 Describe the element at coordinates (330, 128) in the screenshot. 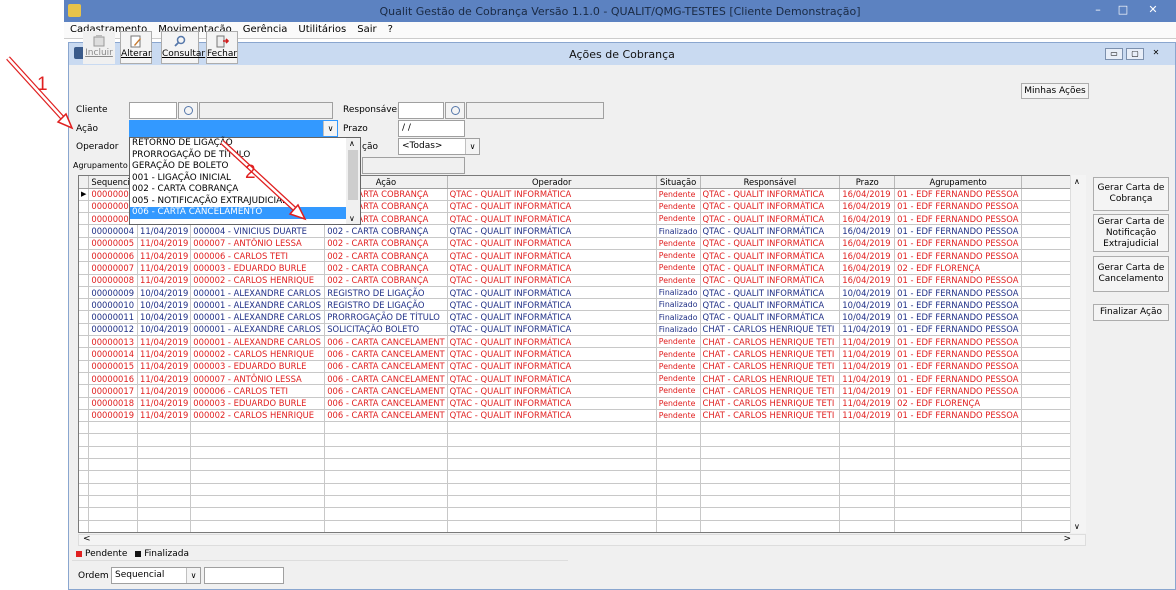

I see `chevron-down-icon: ∨` at that location.